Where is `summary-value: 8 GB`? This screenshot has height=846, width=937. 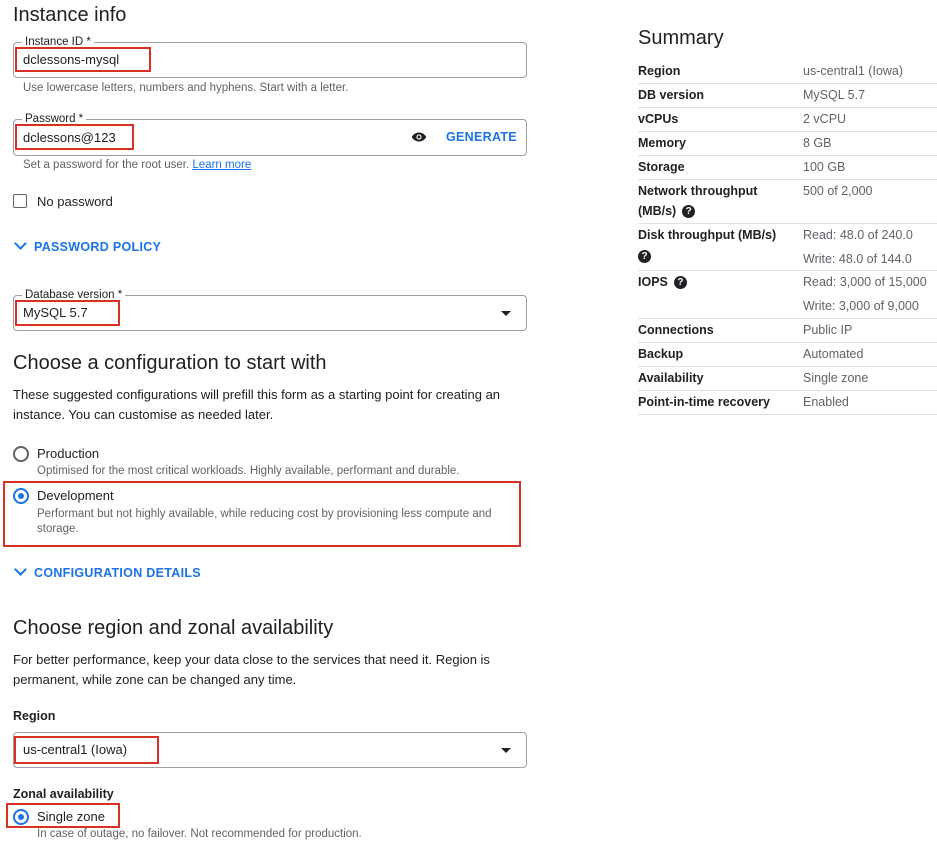 summary-value: 8 GB is located at coordinates (817, 143).